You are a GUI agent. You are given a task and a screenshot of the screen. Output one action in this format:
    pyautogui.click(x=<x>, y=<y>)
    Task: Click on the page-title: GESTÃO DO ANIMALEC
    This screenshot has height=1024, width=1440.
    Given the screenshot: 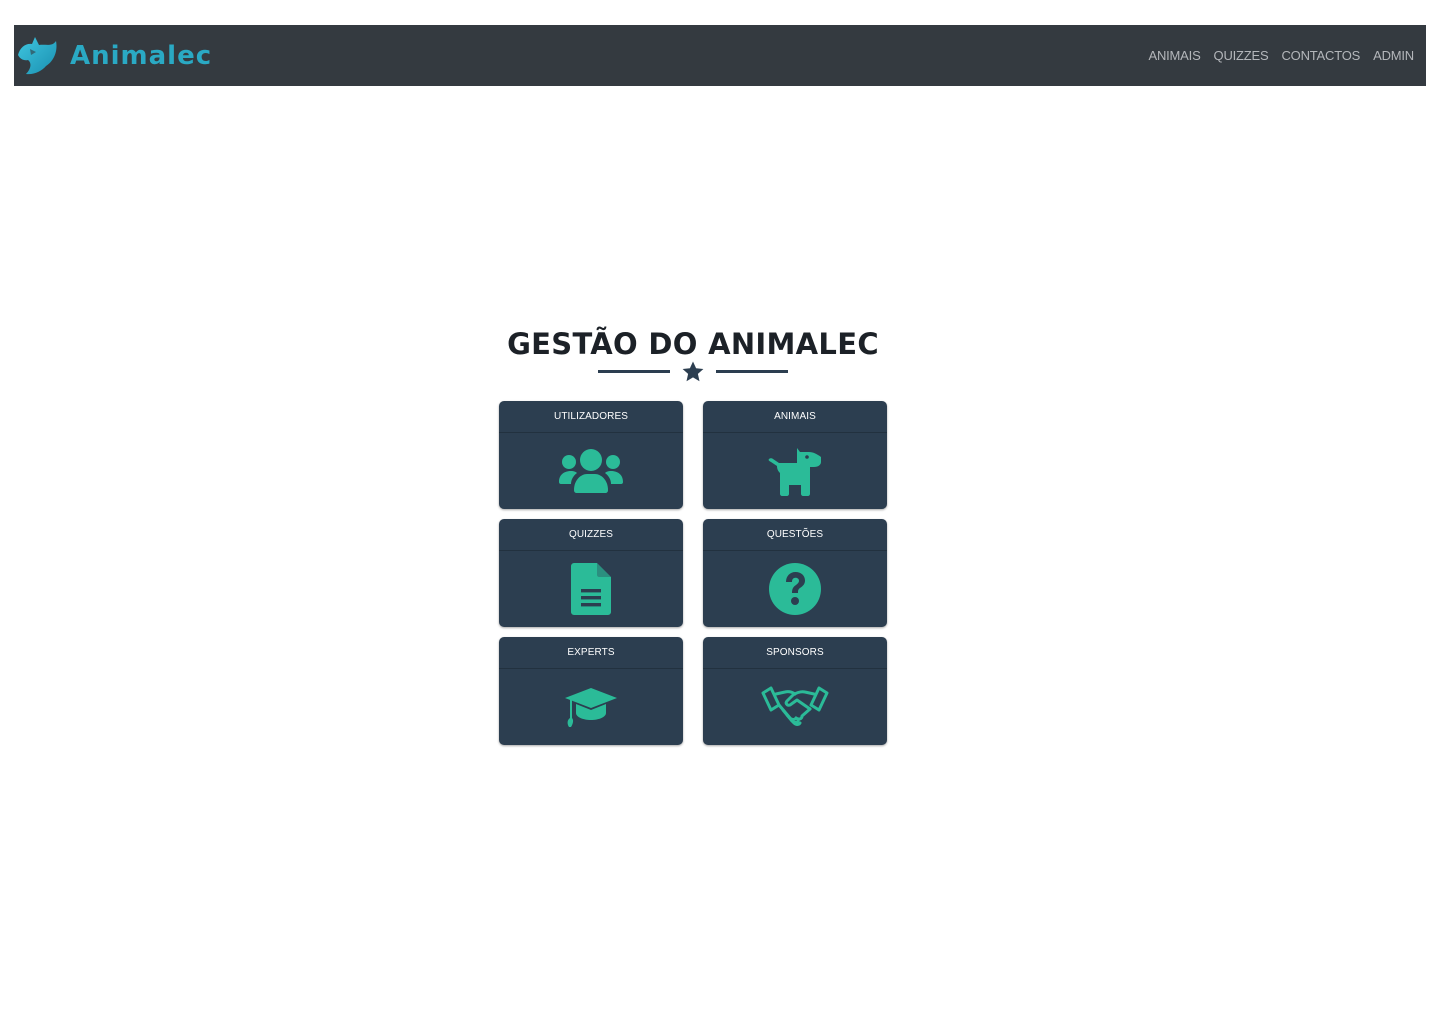 What is the action you would take?
    pyautogui.click(x=693, y=344)
    